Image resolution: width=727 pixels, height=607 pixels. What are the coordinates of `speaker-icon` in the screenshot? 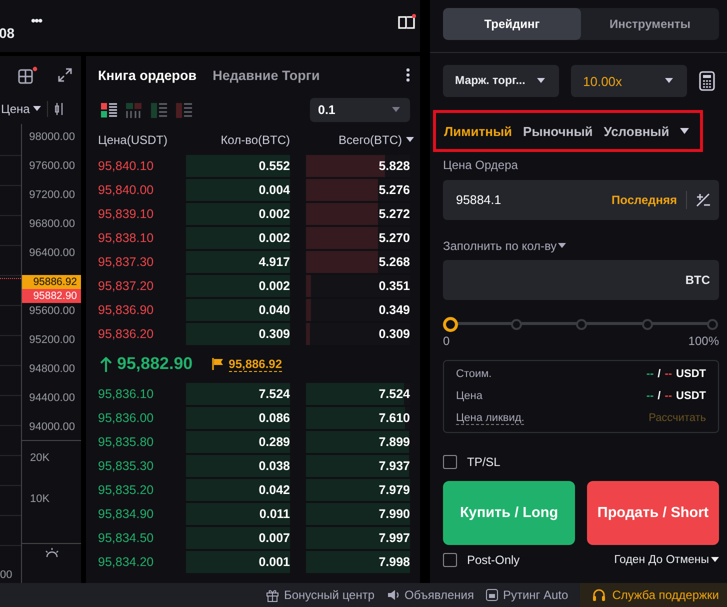 It's located at (393, 595).